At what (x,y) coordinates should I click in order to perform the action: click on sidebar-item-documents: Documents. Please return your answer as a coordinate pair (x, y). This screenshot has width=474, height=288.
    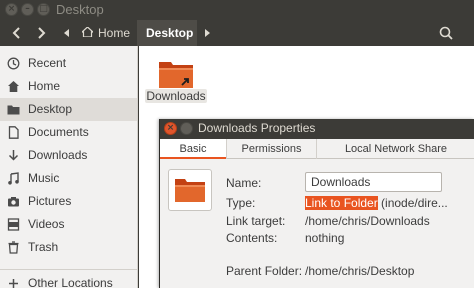
    Looking at the image, I should click on (68, 132).